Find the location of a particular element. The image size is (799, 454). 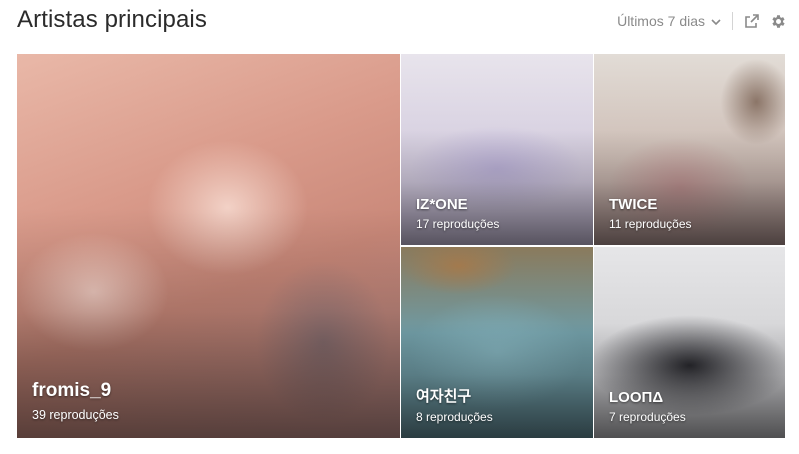

artist-plays: 8 reproduções is located at coordinates (454, 417).